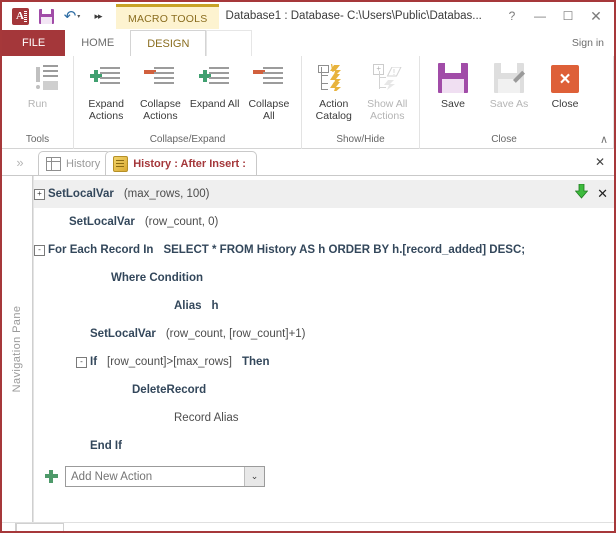  What do you see at coordinates (602, 193) in the screenshot?
I see `delete-row-icon: ✕` at bounding box center [602, 193].